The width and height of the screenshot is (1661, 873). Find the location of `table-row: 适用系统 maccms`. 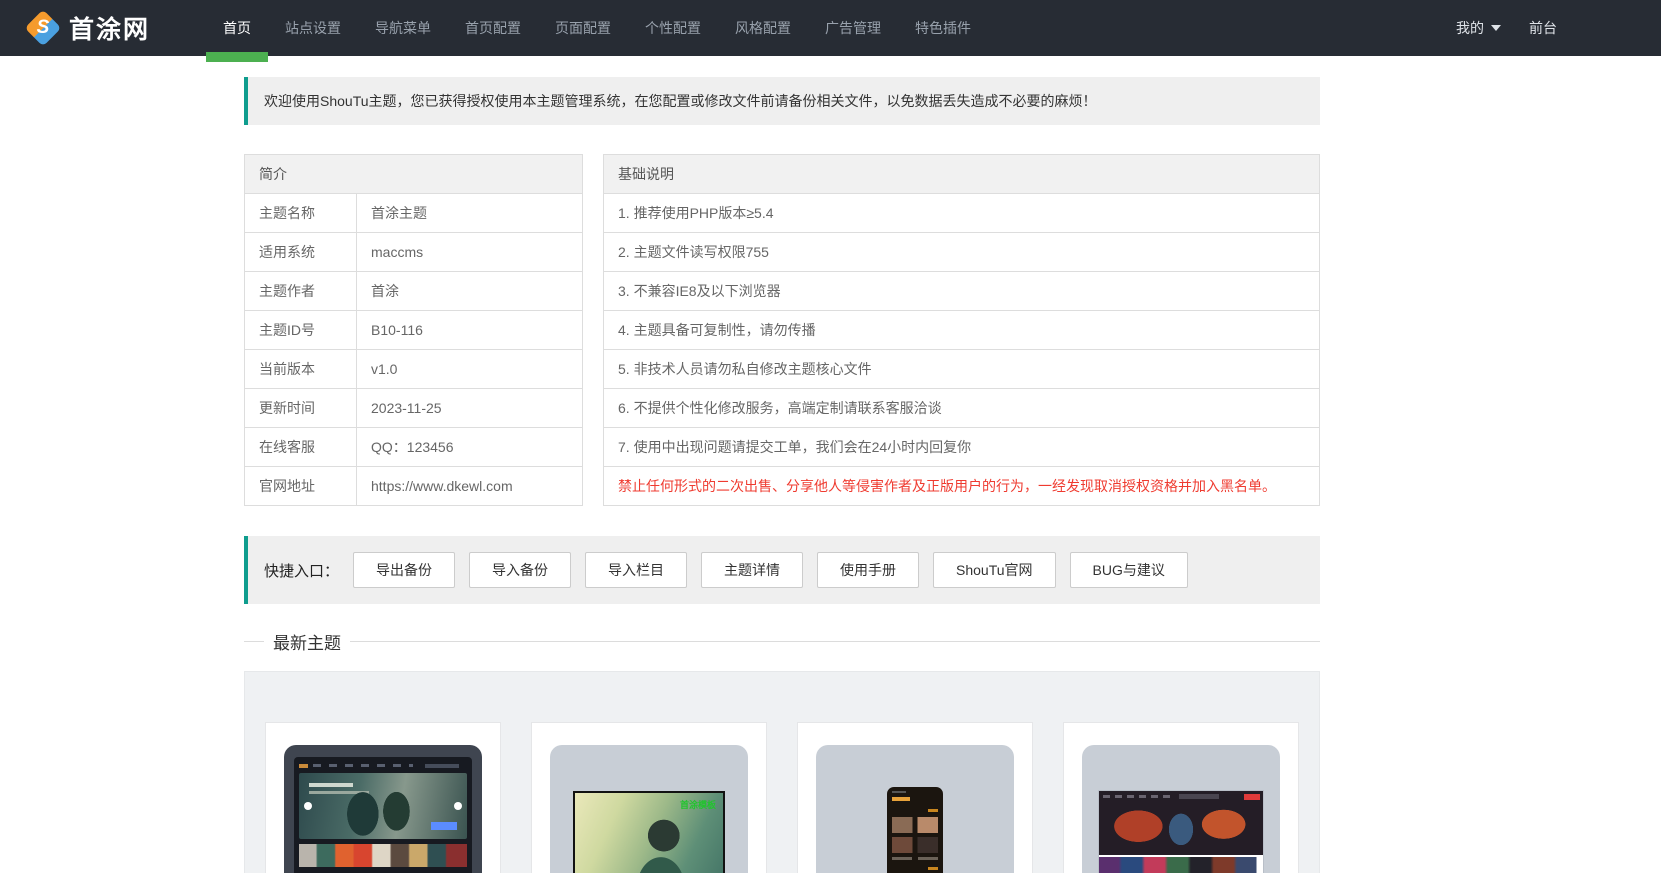

table-row: 适用系统 maccms is located at coordinates (413, 252).